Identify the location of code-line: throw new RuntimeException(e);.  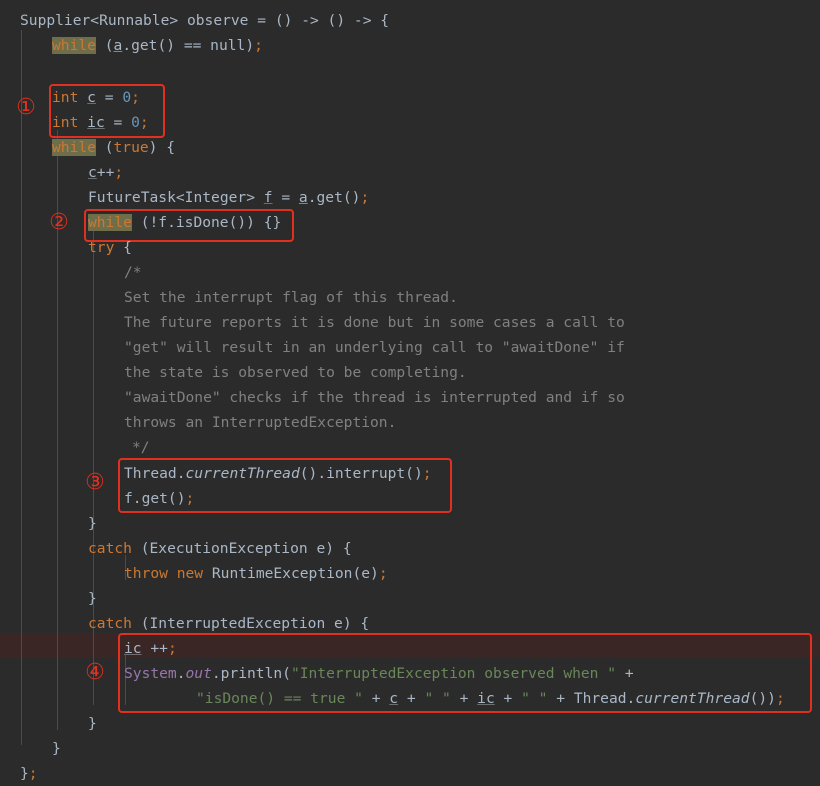
(256, 573).